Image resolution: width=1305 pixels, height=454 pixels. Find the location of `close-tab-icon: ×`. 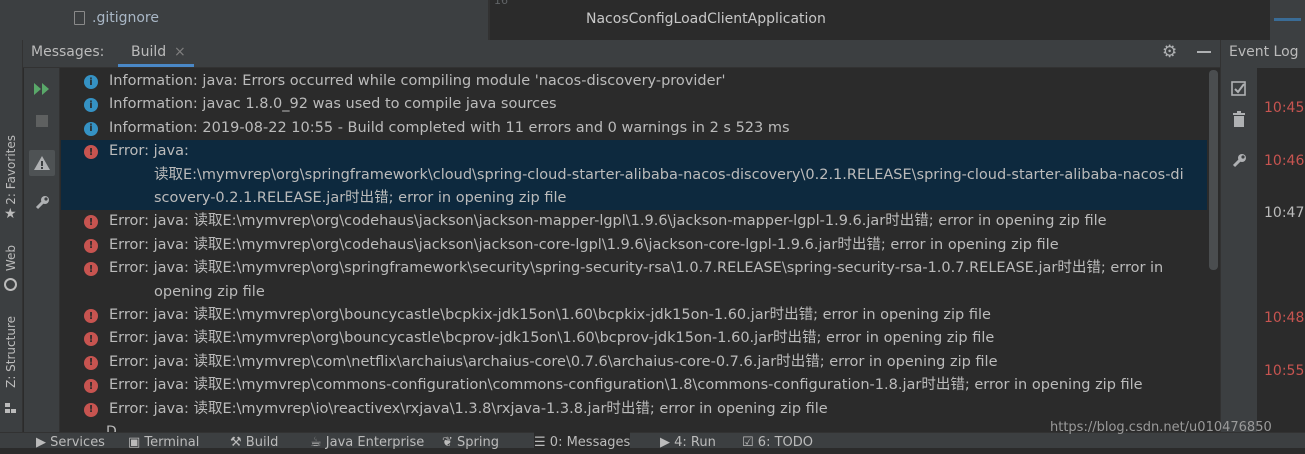

close-tab-icon: × is located at coordinates (180, 52).